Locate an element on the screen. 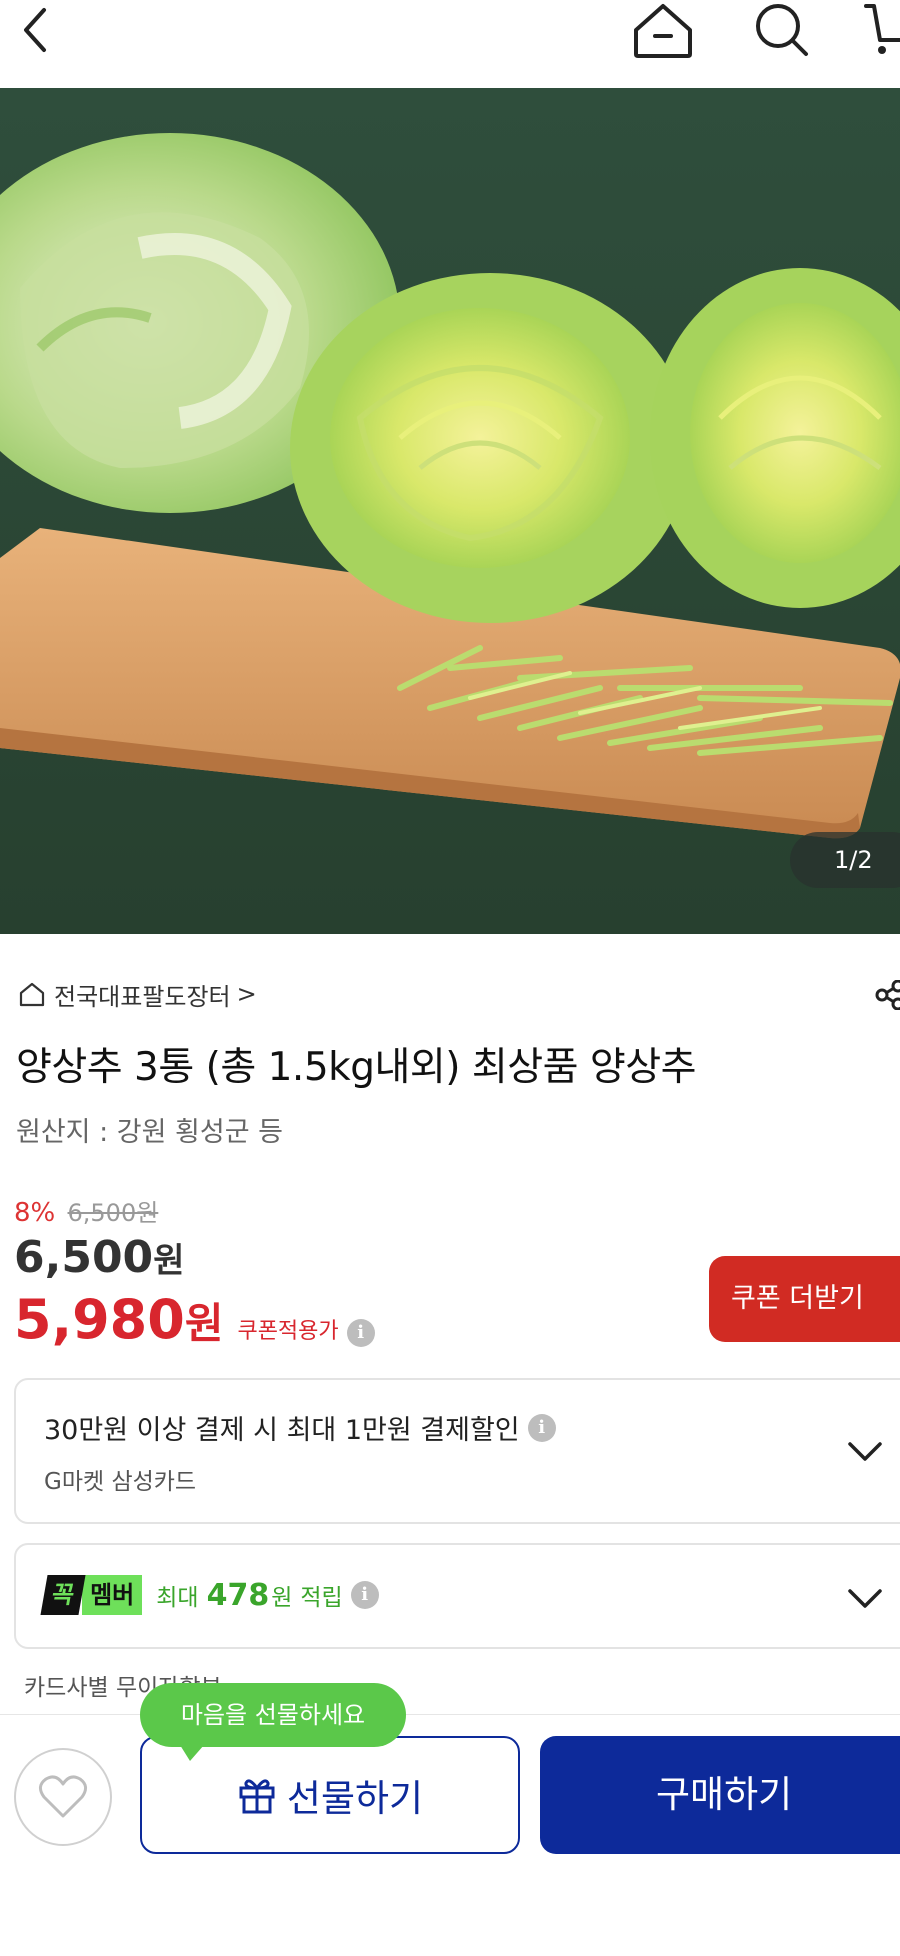 This screenshot has width=900, height=1956. membership-suffix: 적립 is located at coordinates (321, 1598).